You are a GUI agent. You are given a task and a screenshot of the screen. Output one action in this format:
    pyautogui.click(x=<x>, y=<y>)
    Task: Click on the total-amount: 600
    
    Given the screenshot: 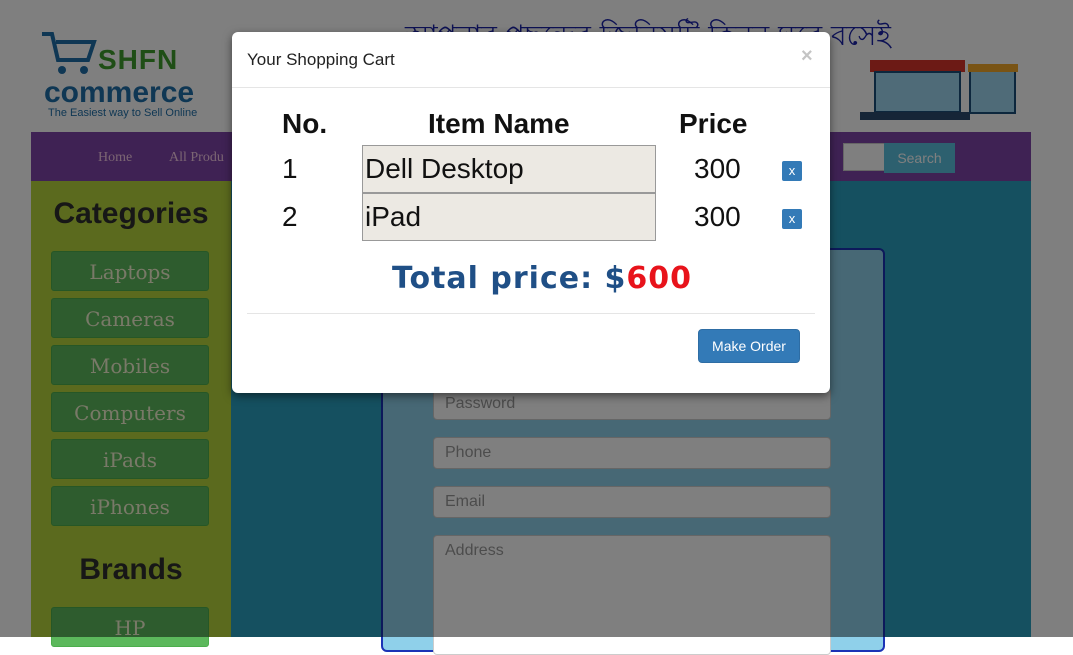 What is the action you would take?
    pyautogui.click(x=659, y=278)
    